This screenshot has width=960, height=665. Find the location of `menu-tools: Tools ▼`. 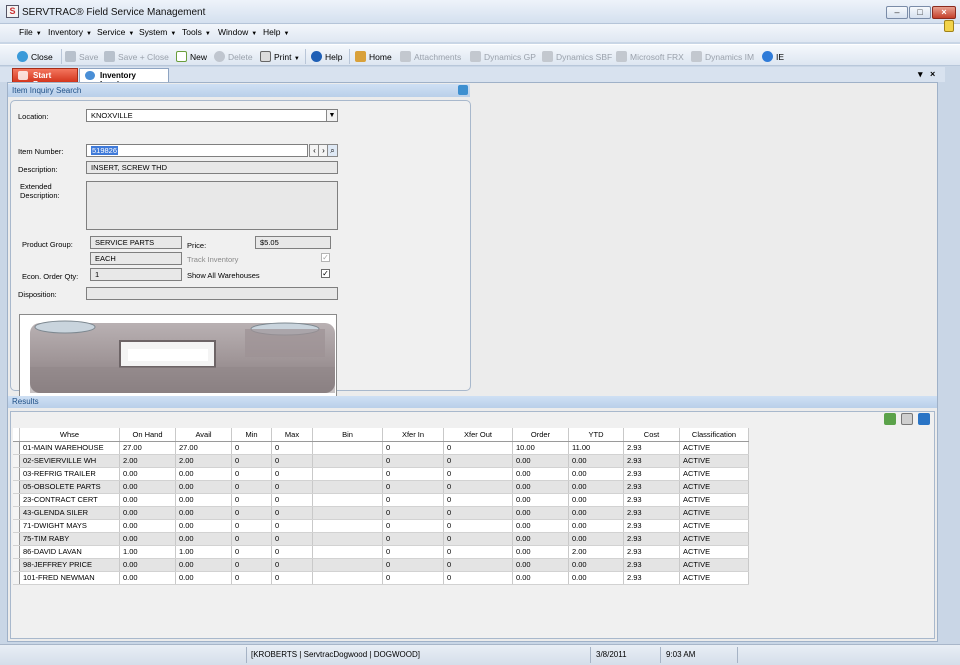

menu-tools: Tools ▼ is located at coordinates (196, 32).